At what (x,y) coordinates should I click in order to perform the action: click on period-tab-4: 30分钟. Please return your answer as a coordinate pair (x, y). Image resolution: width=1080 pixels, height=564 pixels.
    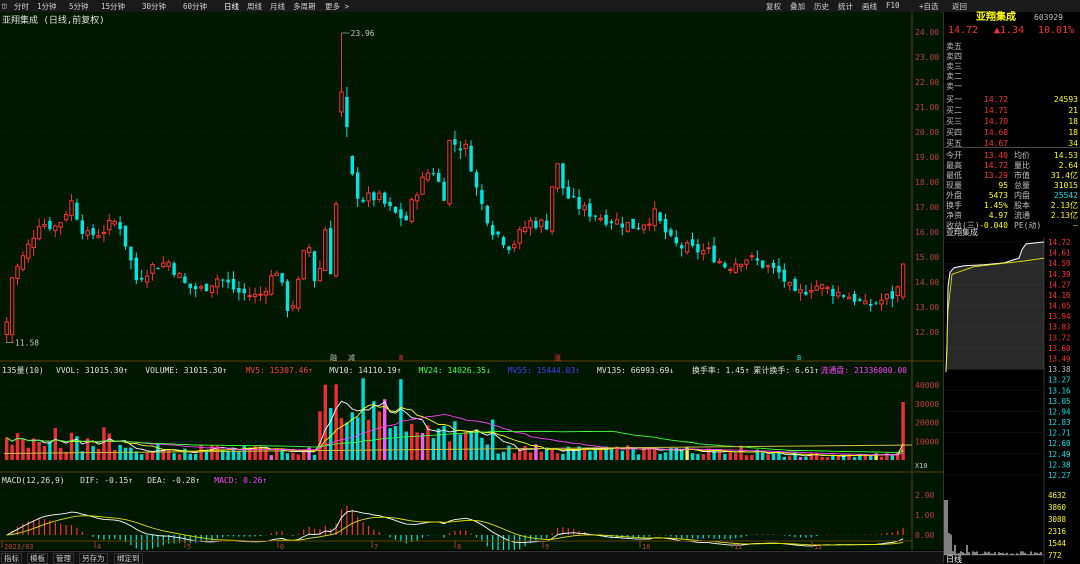
    Looking at the image, I should click on (154, 6).